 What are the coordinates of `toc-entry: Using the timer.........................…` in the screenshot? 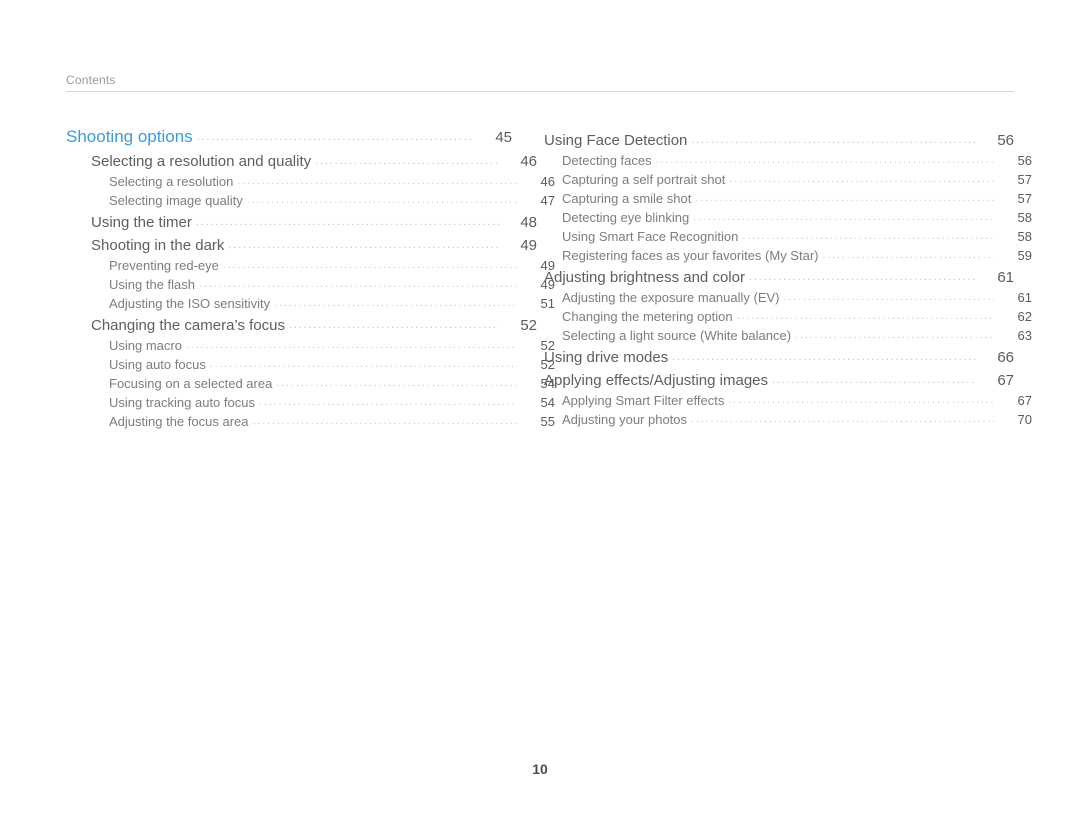 It's located at (301, 221).